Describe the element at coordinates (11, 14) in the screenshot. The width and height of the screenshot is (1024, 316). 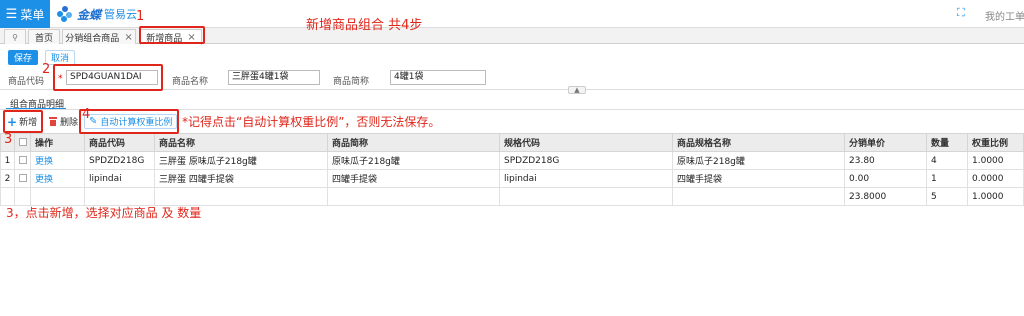
I see `menu-icon: ☰` at that location.